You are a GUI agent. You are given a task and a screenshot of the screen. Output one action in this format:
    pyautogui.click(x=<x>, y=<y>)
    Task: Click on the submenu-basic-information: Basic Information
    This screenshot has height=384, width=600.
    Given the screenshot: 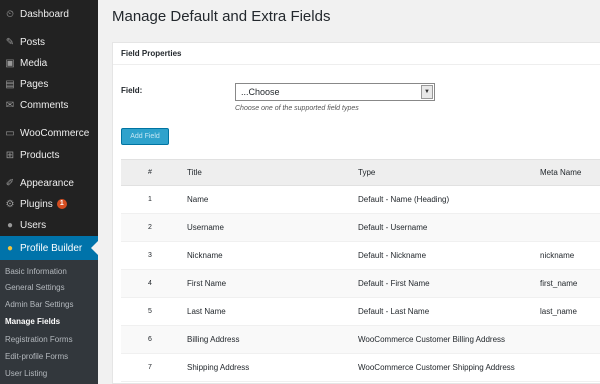 What is the action you would take?
    pyautogui.click(x=36, y=272)
    